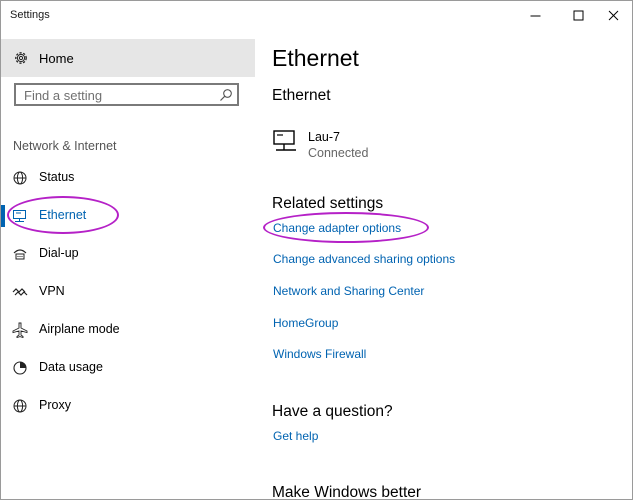  I want to click on sidebar-item-label: Status, so click(57, 177).